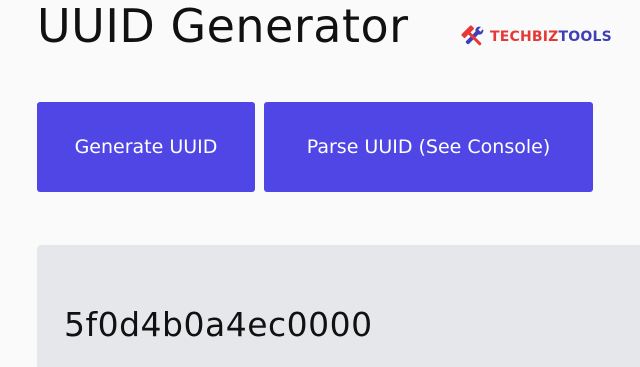 The image size is (640, 367). I want to click on brand-name: TECHBIZTOOLS, so click(551, 37).